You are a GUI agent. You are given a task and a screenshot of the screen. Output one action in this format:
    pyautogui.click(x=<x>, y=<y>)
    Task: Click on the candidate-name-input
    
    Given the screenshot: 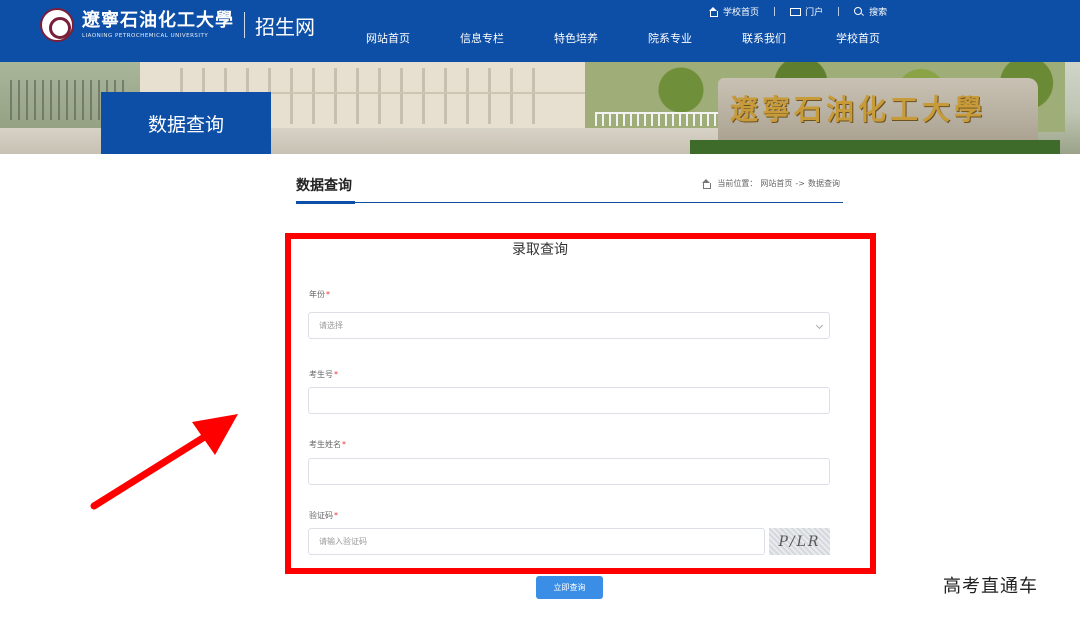 What is the action you would take?
    pyautogui.click(x=569, y=471)
    